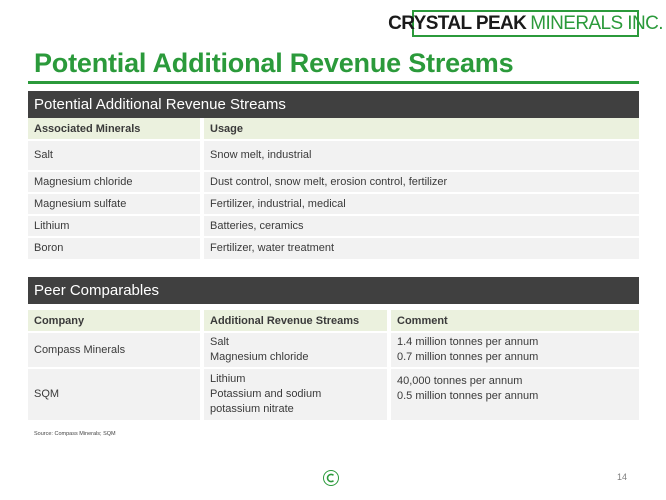  What do you see at coordinates (419, 203) in the screenshot?
I see `usage-cell: Fertilizer, industrial, medical` at bounding box center [419, 203].